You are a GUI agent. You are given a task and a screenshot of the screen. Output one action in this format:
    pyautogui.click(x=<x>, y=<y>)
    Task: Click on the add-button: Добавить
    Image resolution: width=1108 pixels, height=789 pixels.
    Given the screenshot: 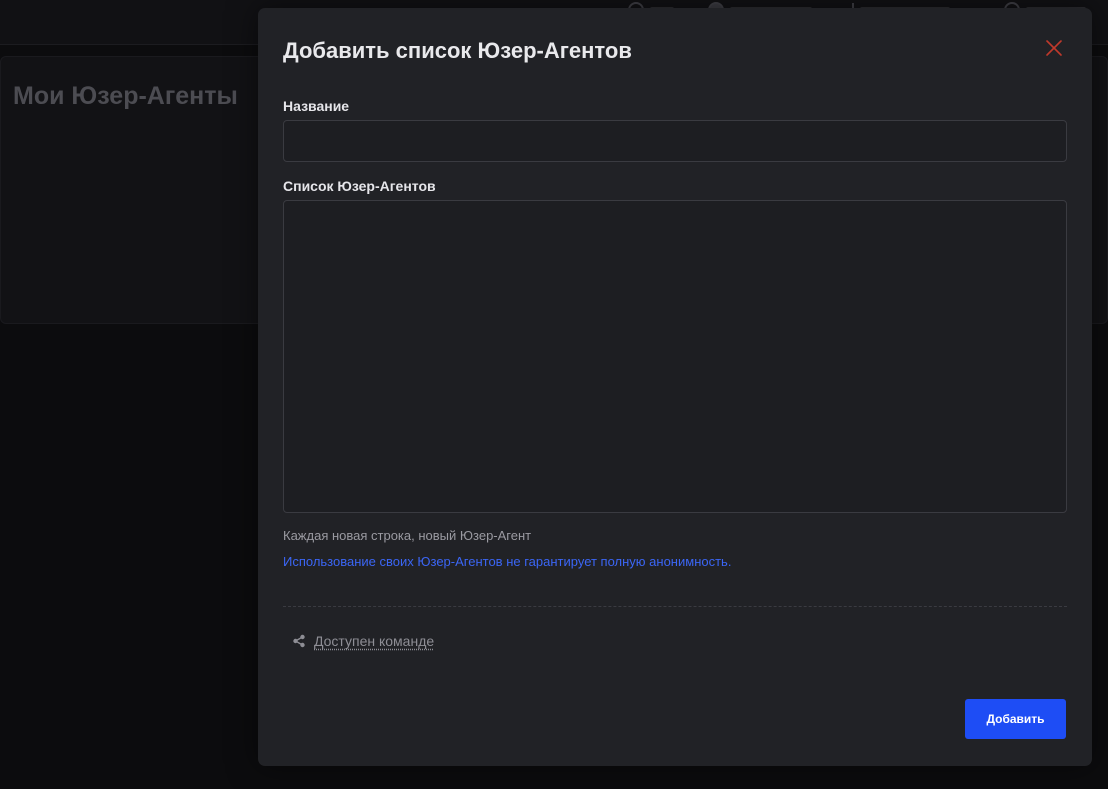 What is the action you would take?
    pyautogui.click(x=1015, y=719)
    